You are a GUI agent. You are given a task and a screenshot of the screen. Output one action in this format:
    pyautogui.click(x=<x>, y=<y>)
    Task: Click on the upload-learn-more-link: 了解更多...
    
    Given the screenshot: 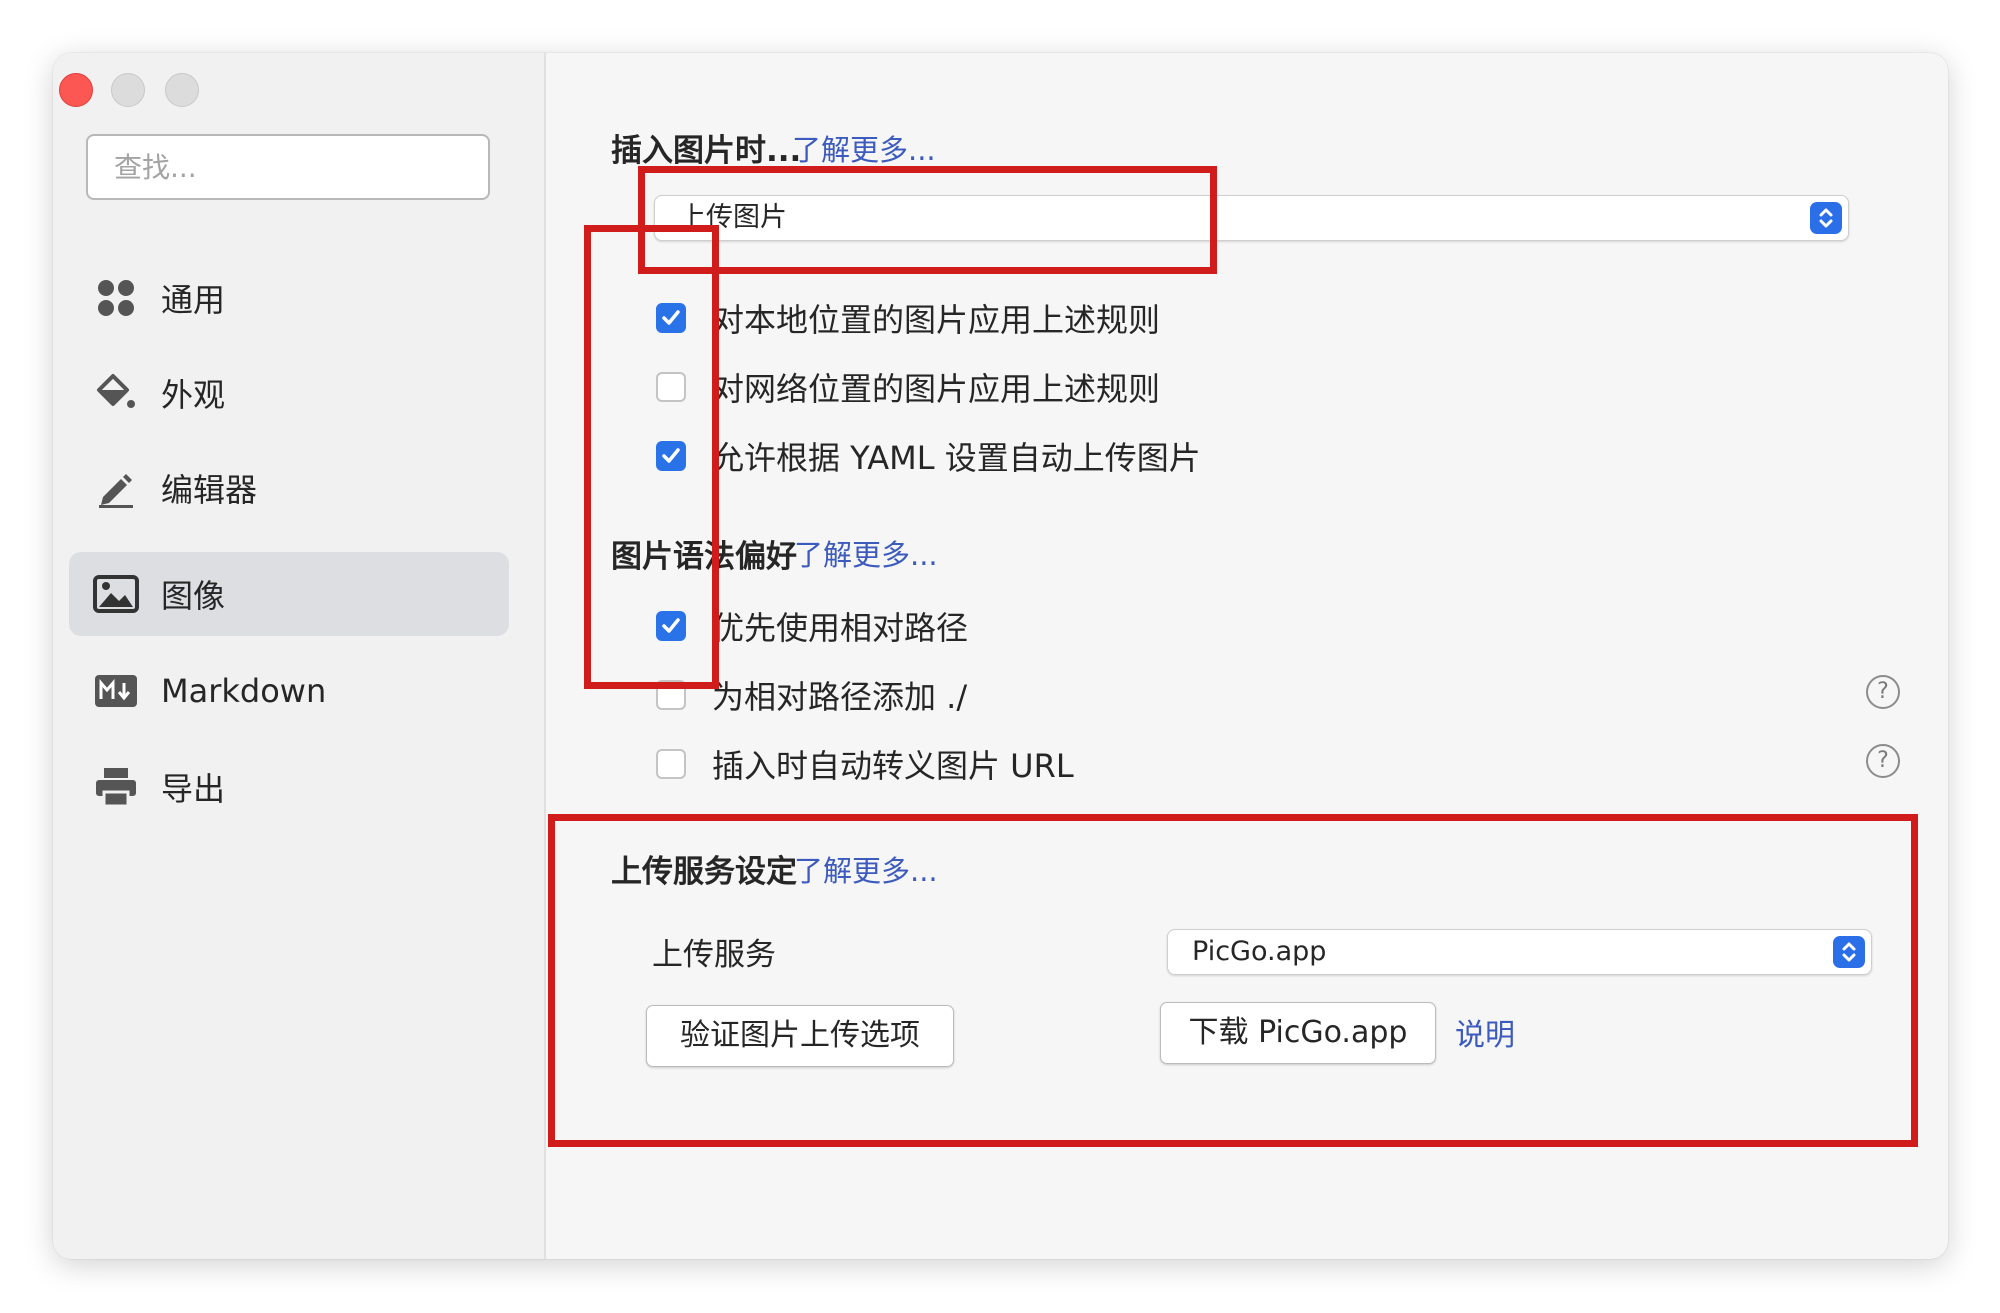 What is the action you would take?
    pyautogui.click(x=866, y=869)
    